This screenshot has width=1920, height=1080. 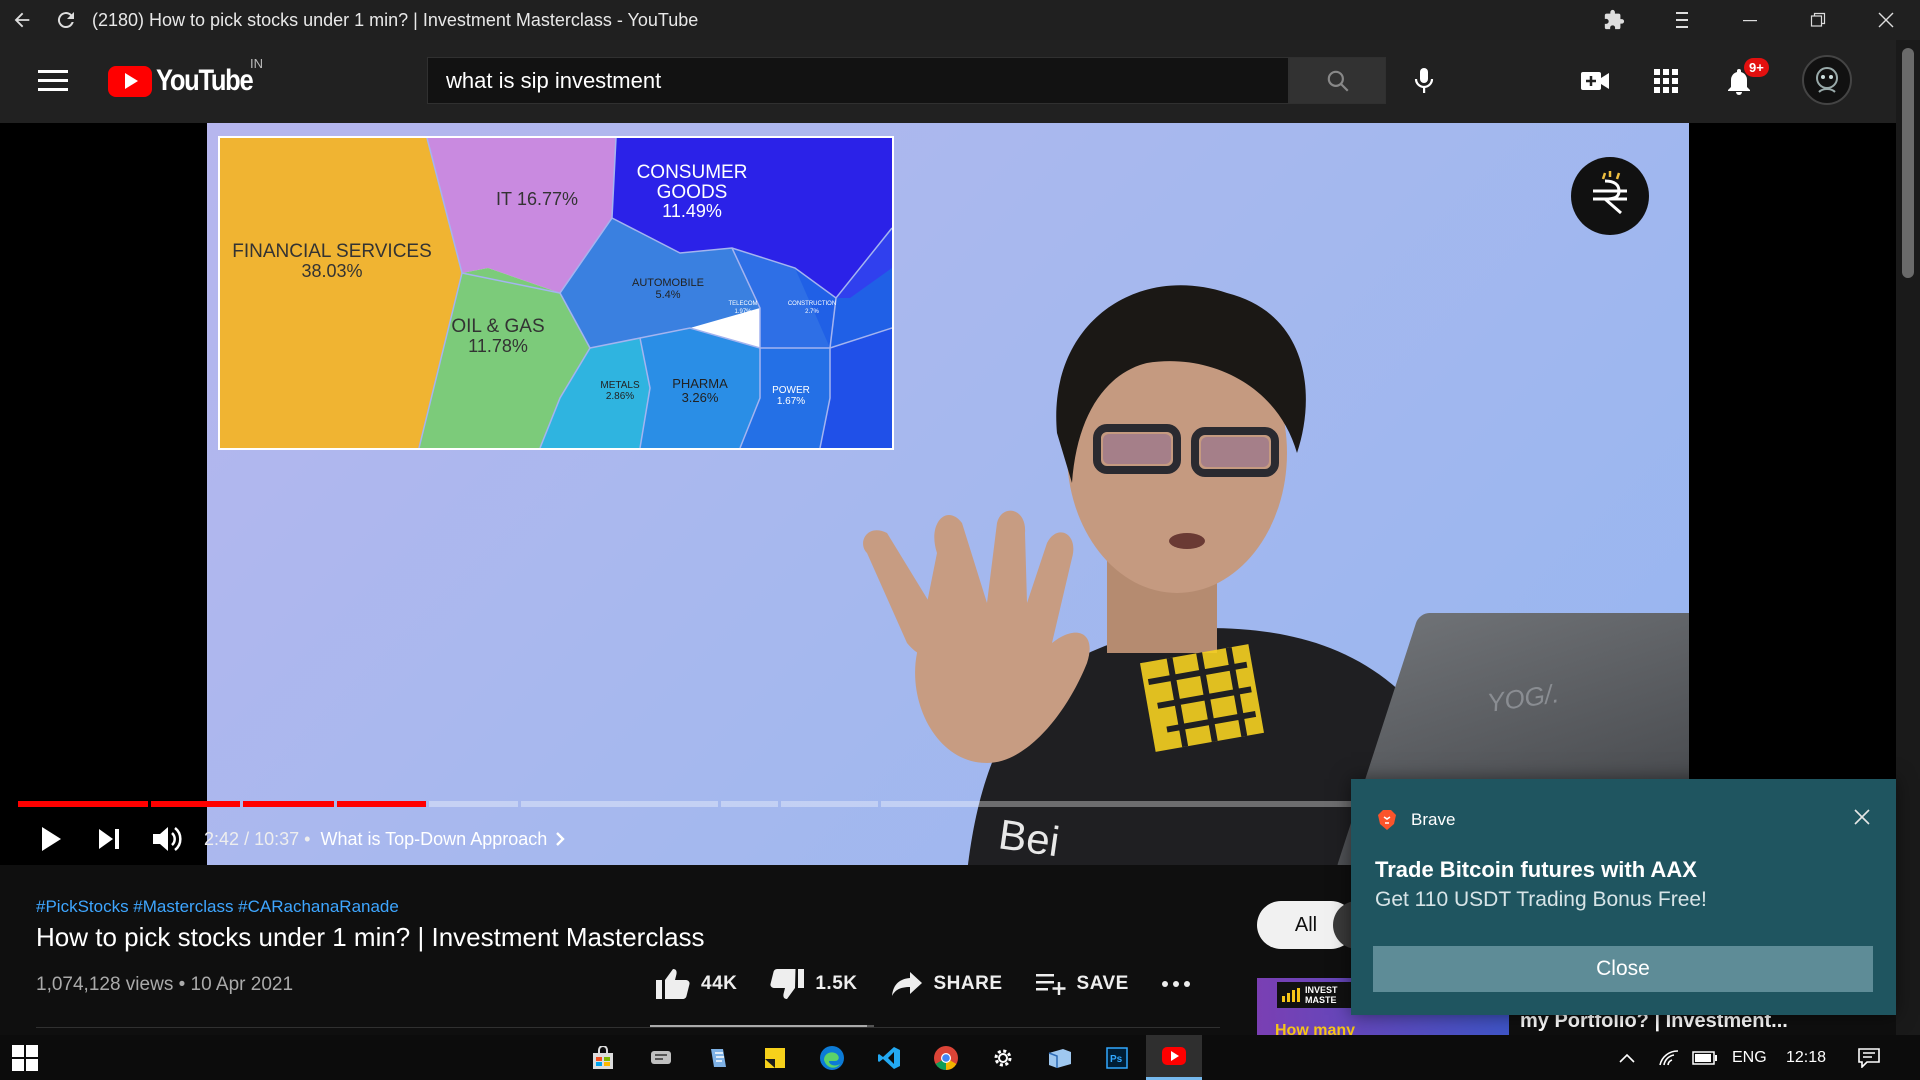 I want to click on dislike-button: 1.5K, so click(x=813, y=984).